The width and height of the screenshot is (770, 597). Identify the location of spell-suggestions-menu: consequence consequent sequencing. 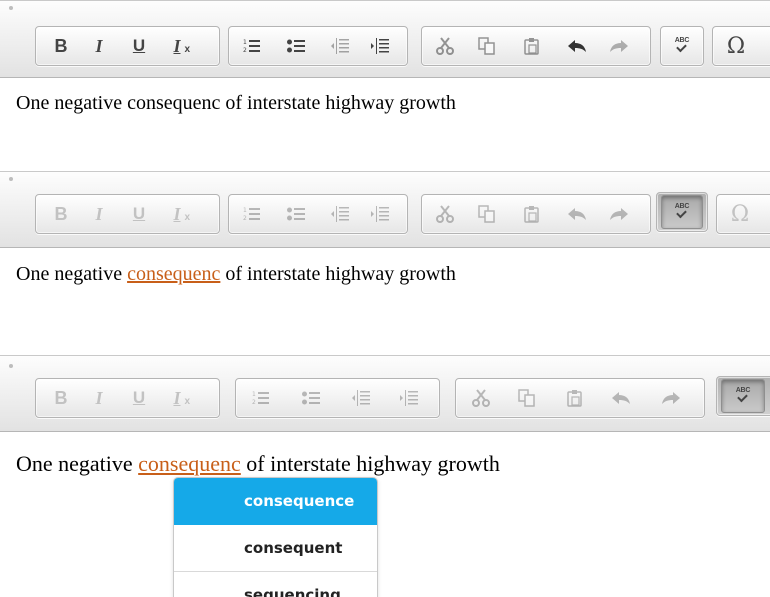
(275, 537).